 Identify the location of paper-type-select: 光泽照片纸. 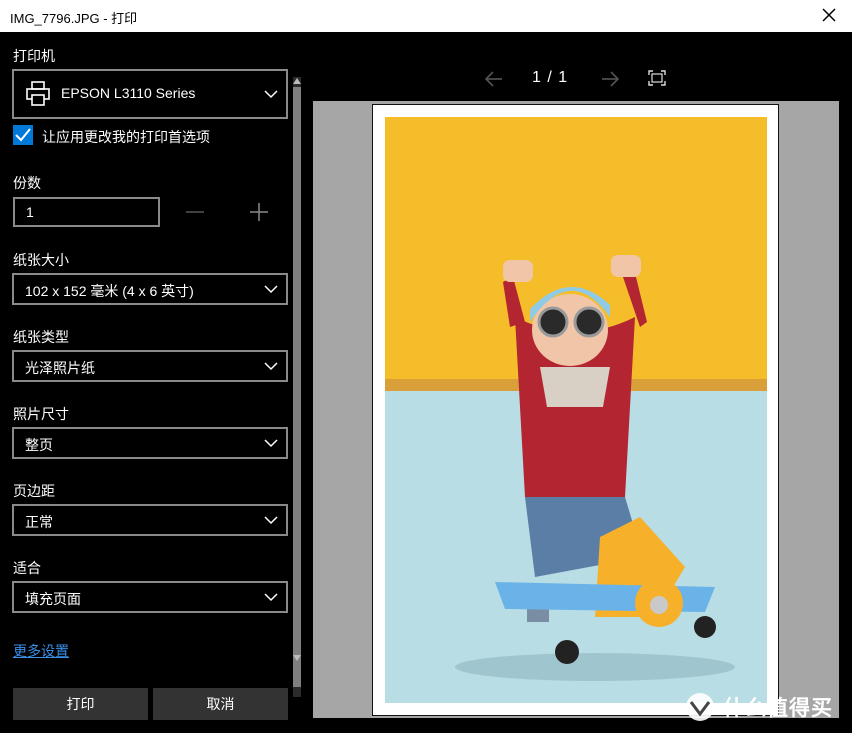
(150, 366).